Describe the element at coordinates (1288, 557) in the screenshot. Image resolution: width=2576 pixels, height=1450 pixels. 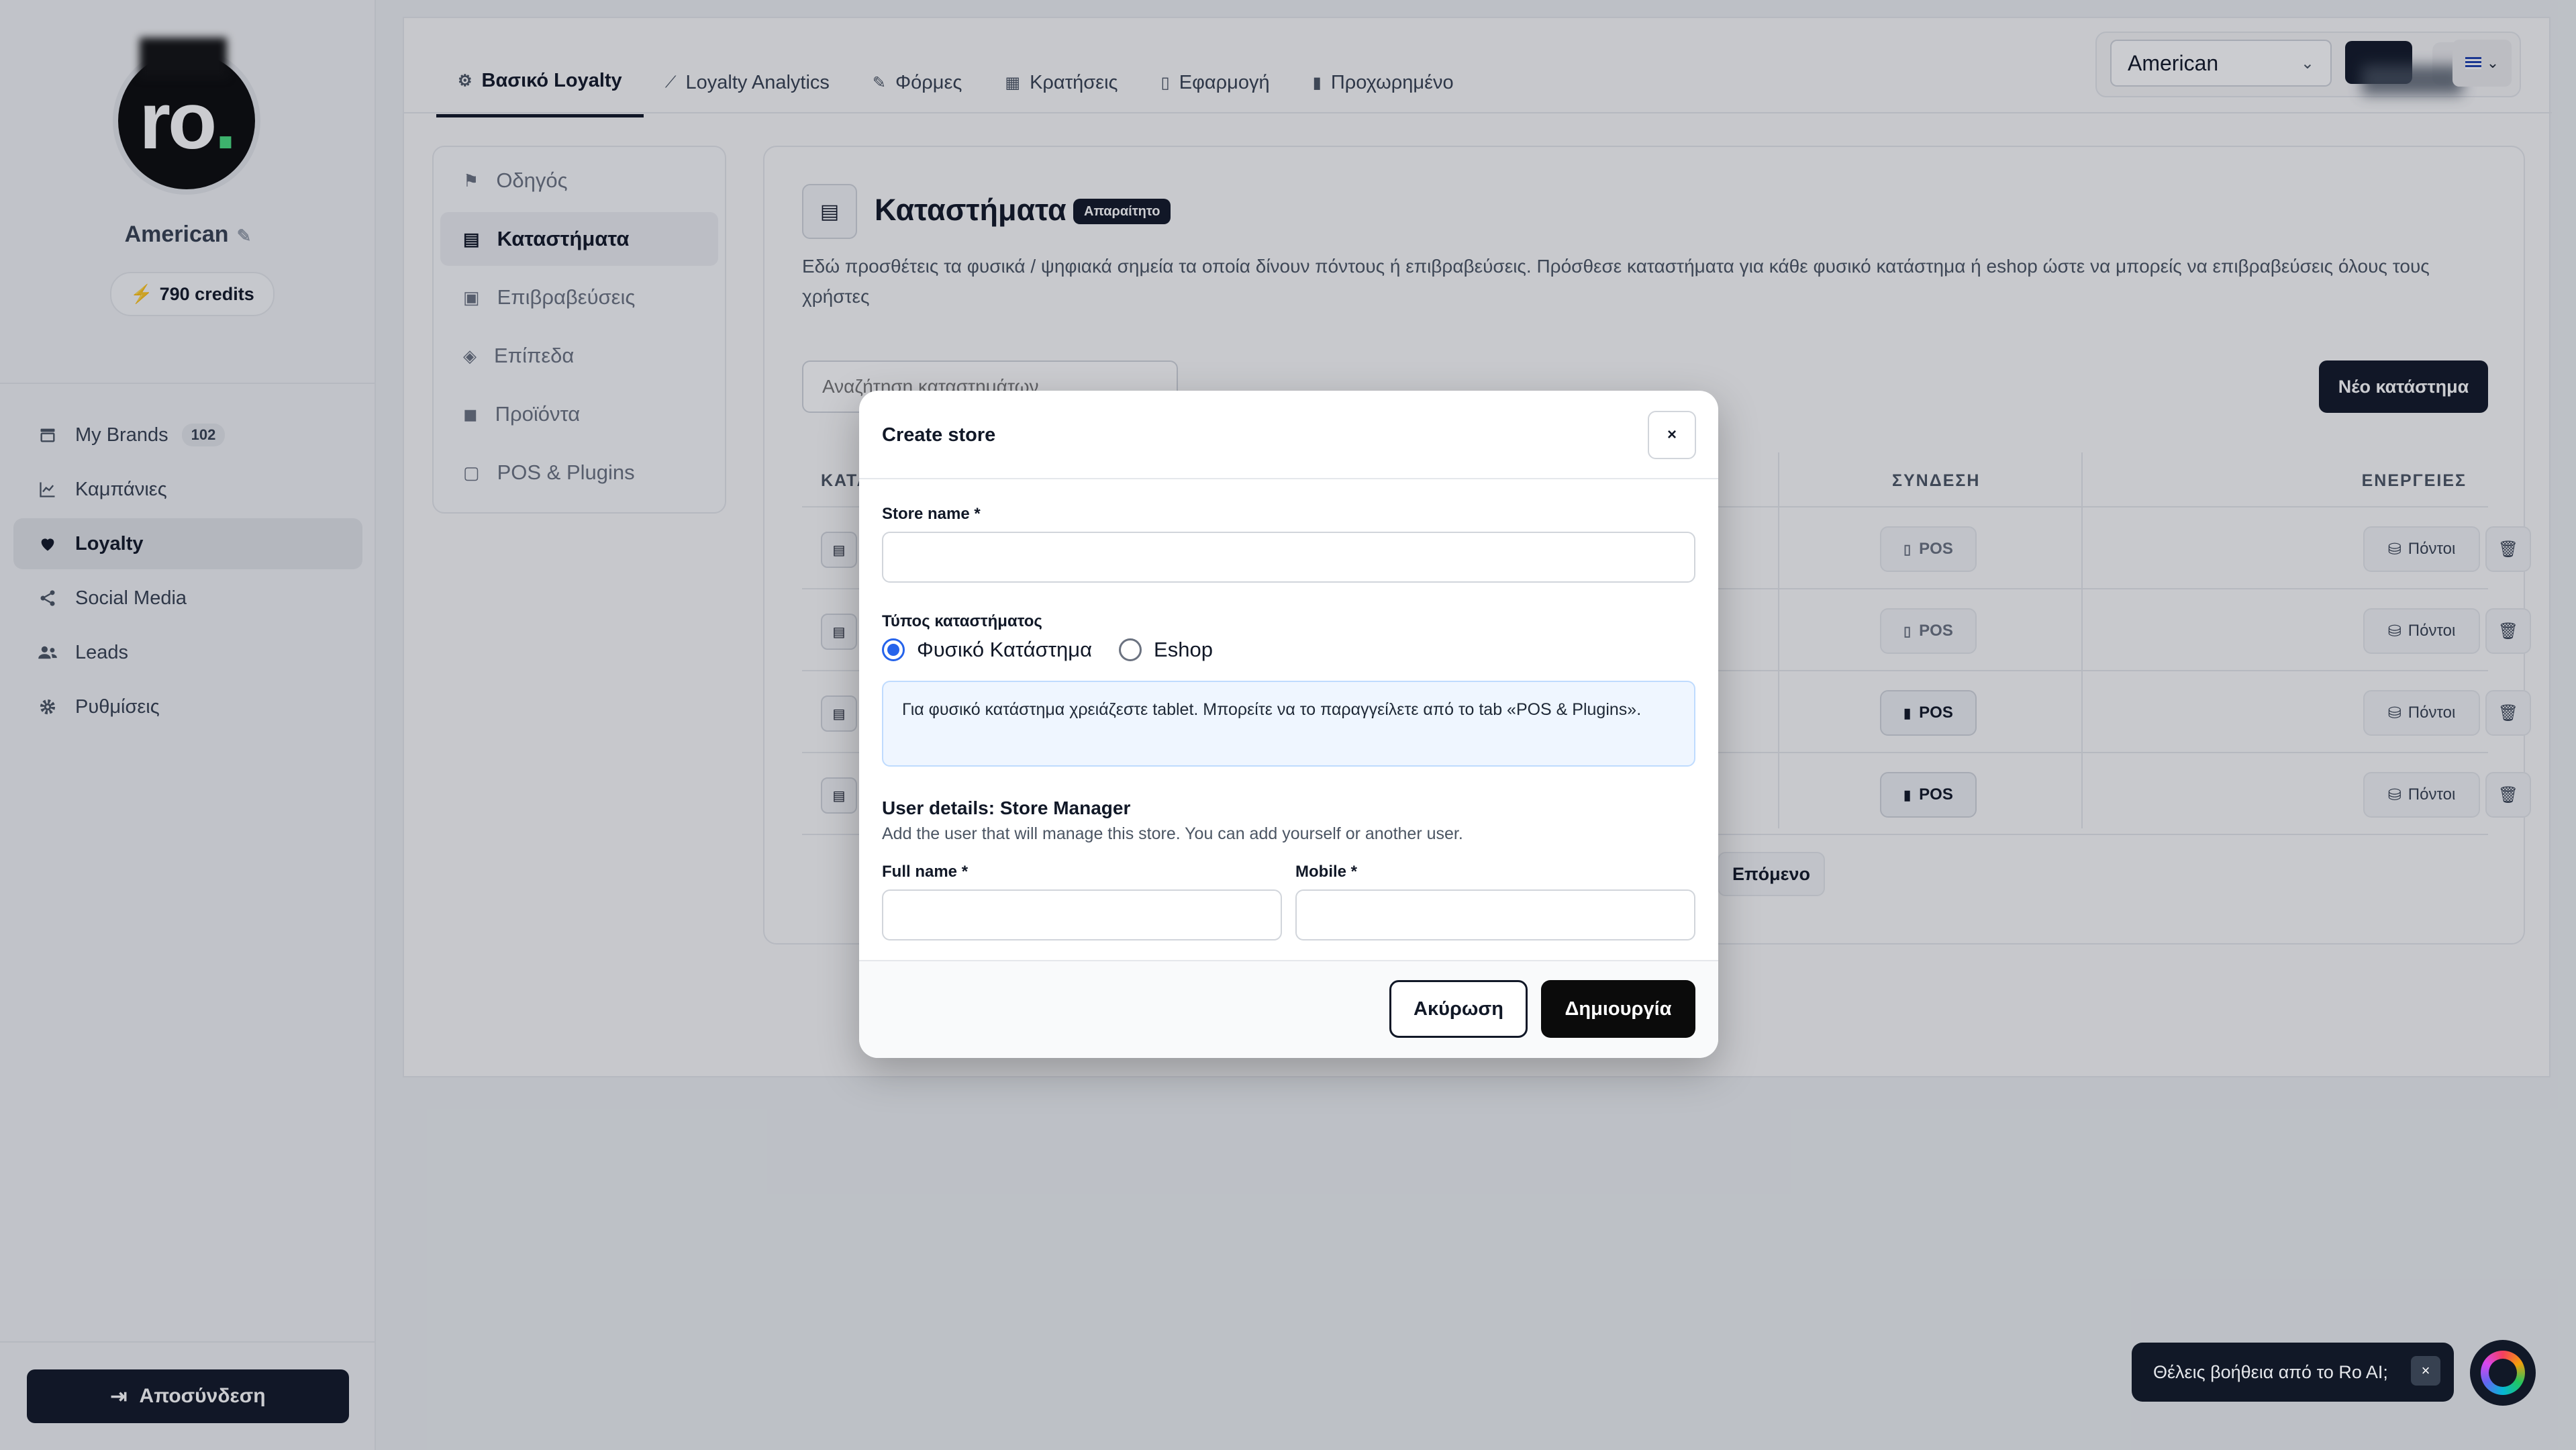
I see `store-name-input` at that location.